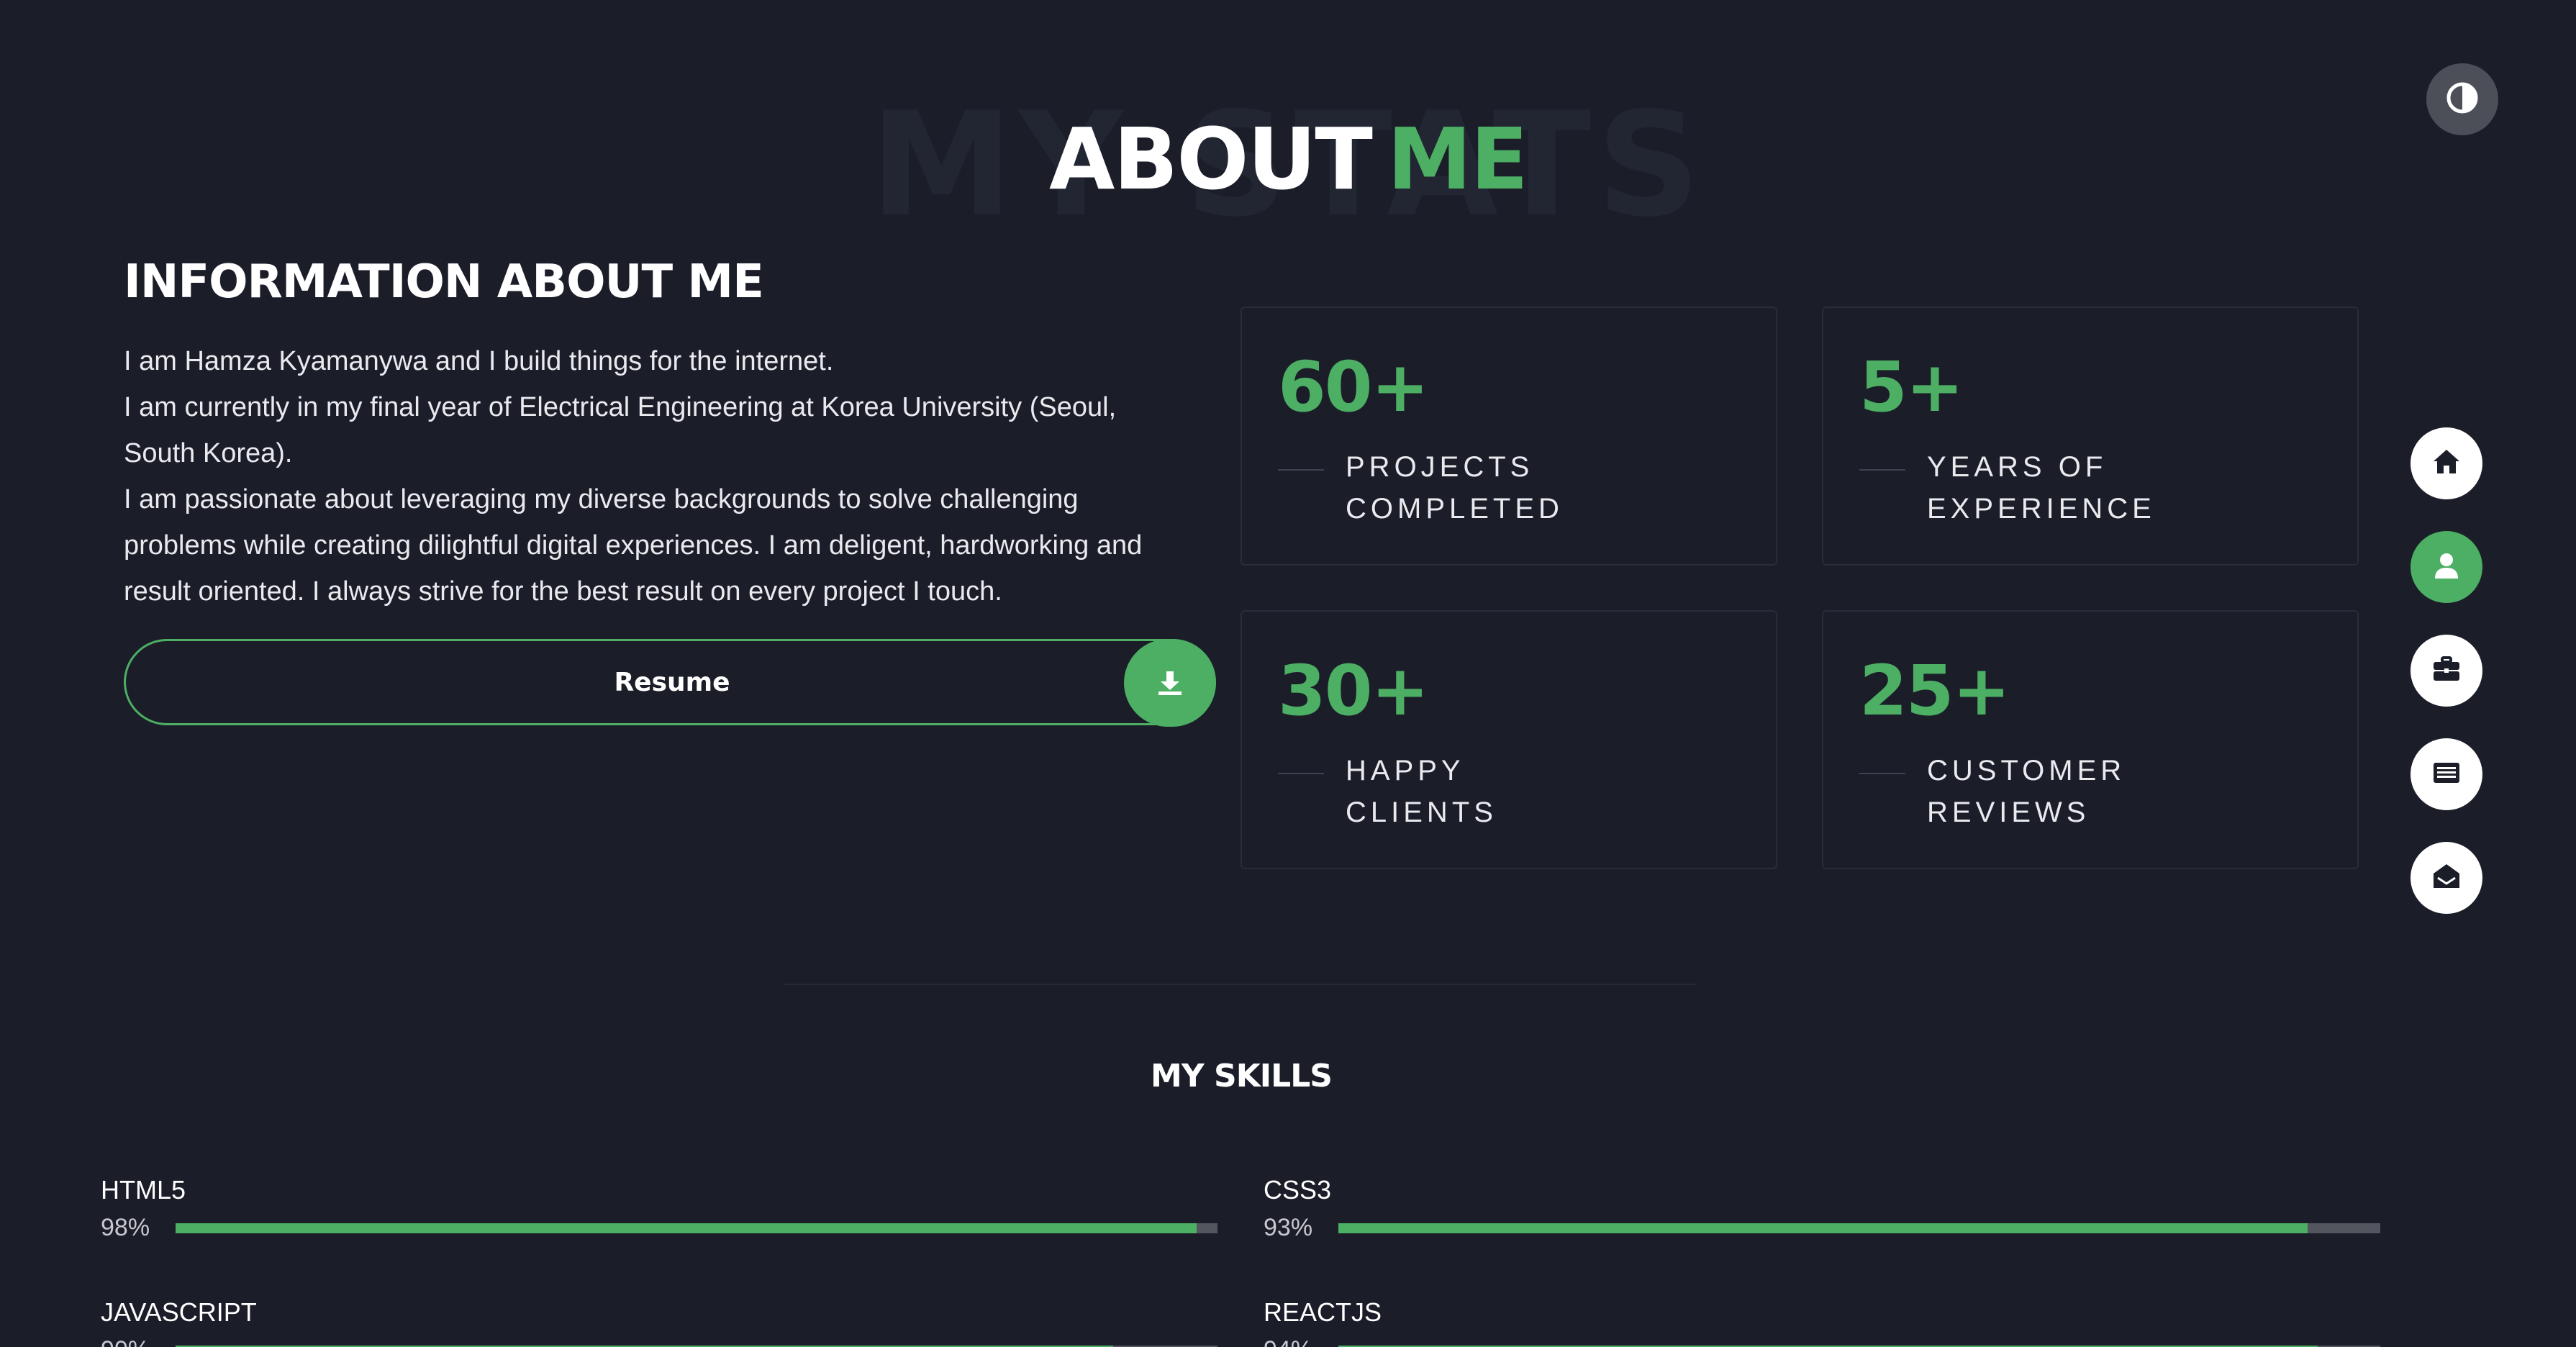 This screenshot has width=2576, height=1347. I want to click on stat-number: 60+, so click(1353, 387).